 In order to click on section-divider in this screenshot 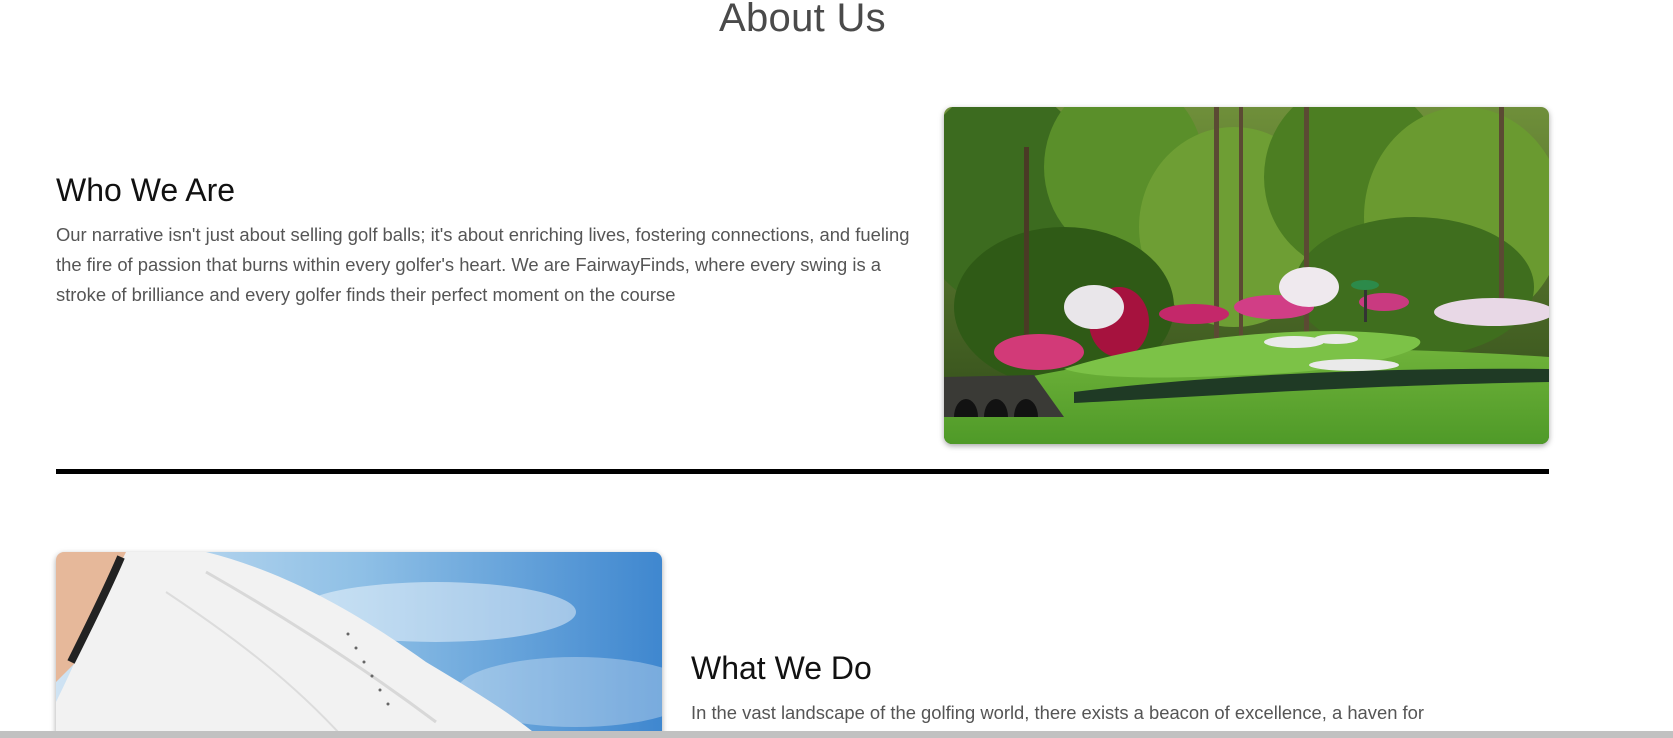, I will do `click(802, 471)`.